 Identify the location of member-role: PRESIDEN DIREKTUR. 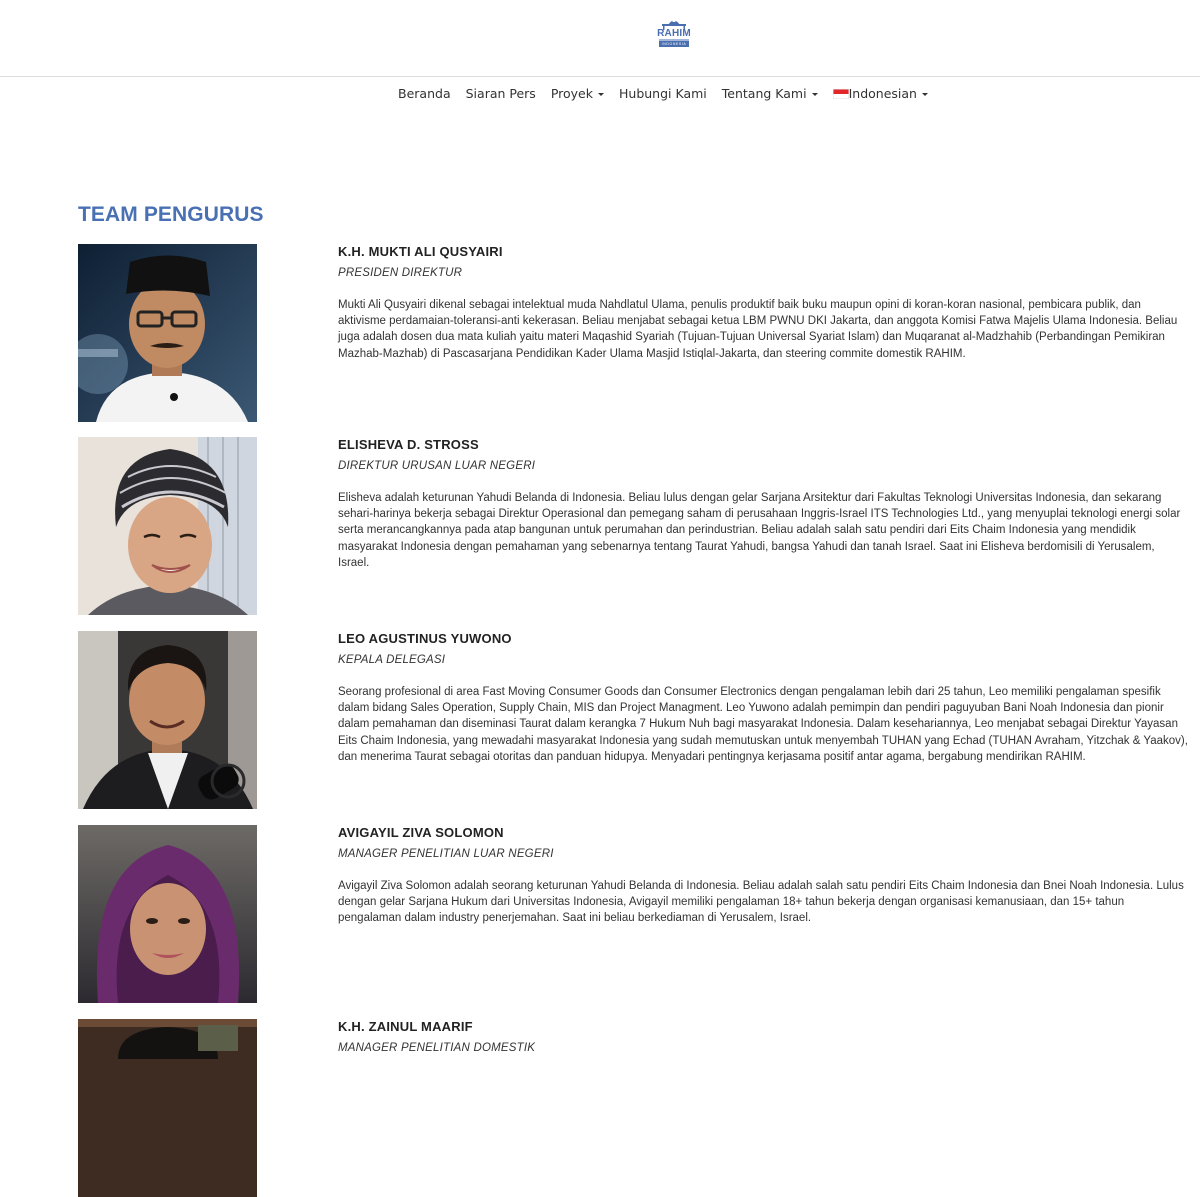
(400, 273).